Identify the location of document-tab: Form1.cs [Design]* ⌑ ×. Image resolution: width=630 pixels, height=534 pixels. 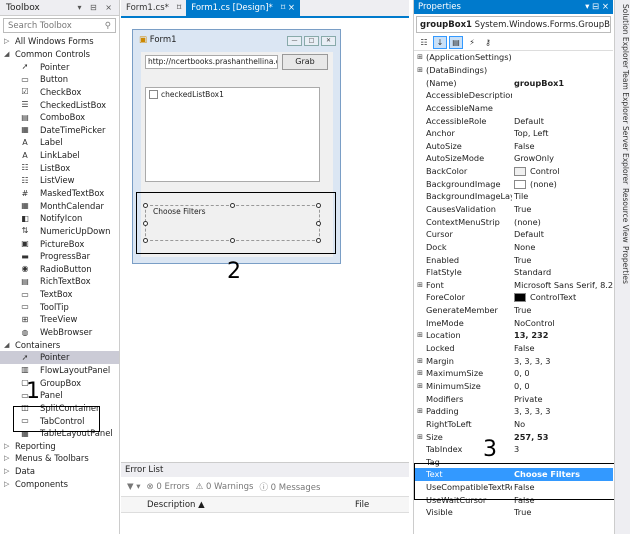
(243, 8).